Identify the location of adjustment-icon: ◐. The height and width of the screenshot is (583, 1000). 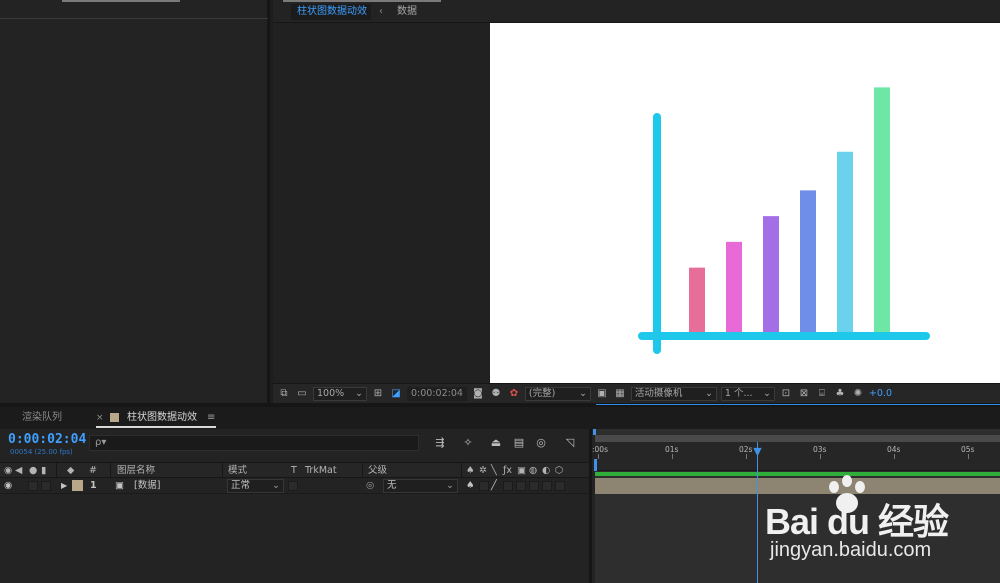
(546, 471).